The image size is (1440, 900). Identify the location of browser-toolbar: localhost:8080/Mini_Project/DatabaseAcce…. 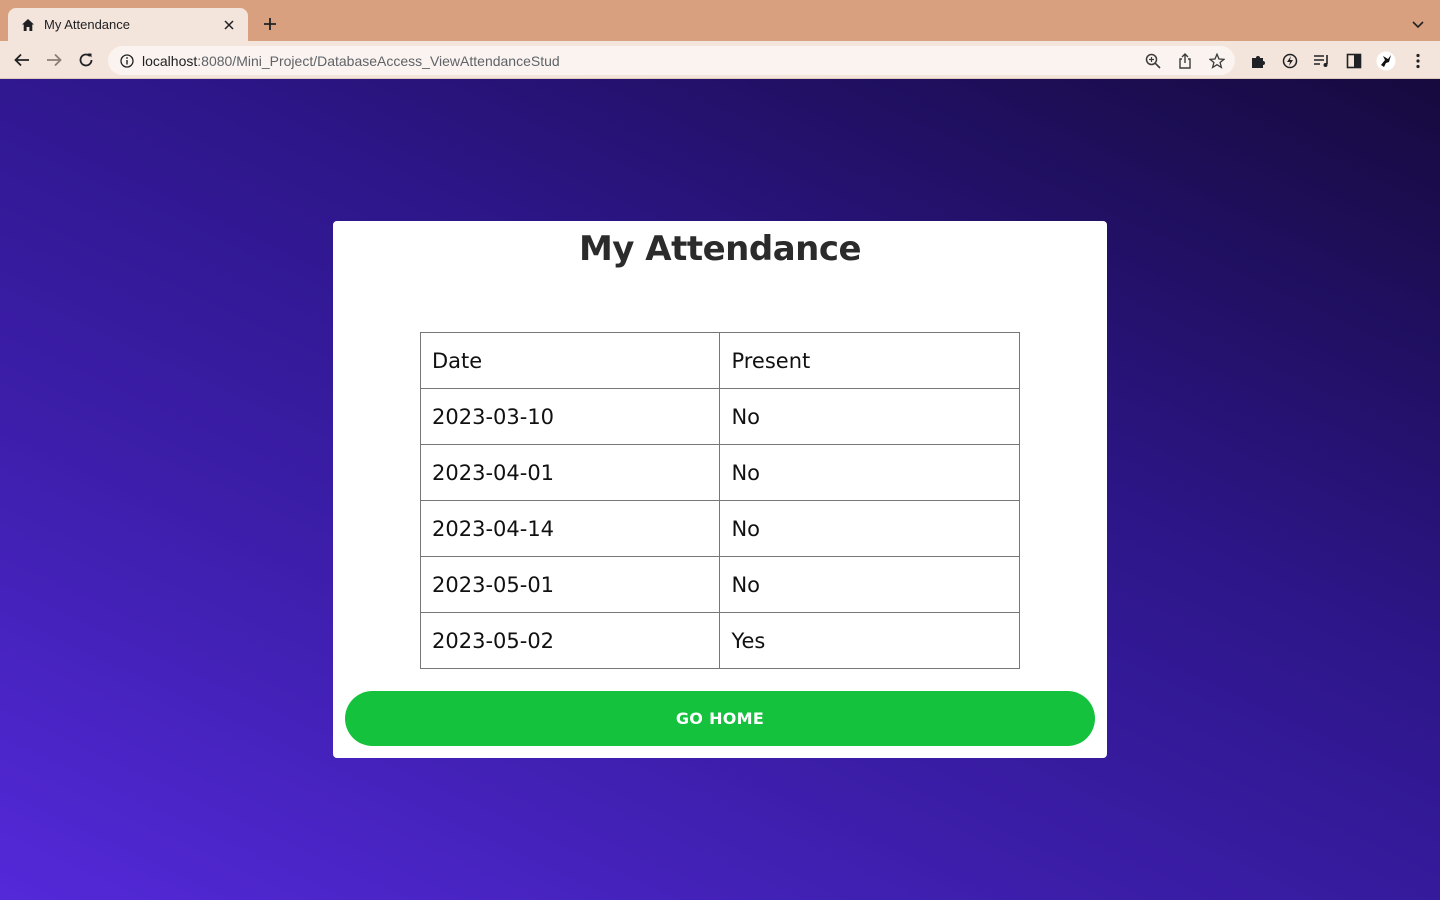
(720, 60).